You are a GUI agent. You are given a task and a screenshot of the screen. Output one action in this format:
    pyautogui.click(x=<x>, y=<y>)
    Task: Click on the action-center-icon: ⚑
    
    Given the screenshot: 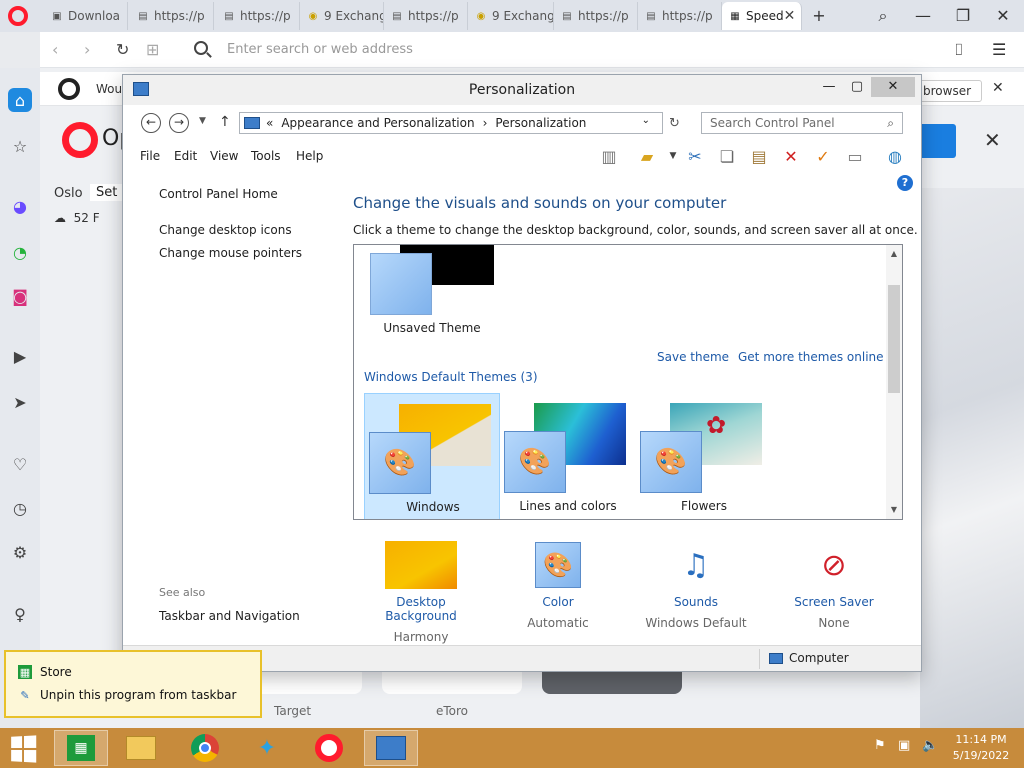 What is the action you would take?
    pyautogui.click(x=880, y=745)
    